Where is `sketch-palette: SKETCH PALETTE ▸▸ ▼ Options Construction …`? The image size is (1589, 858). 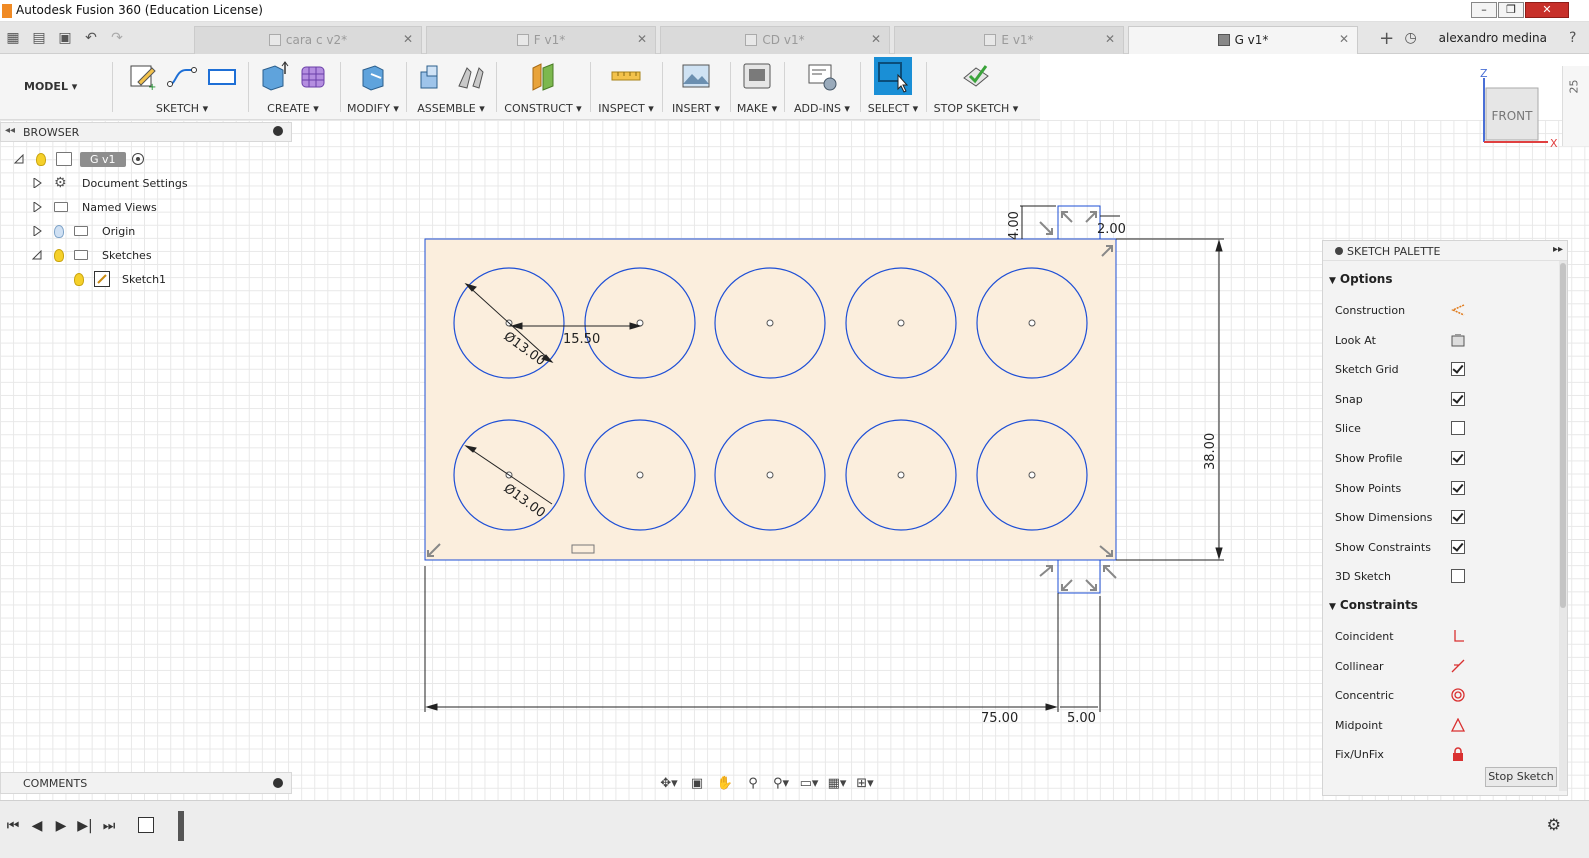
sketch-palette: SKETCH PALETTE ▸▸ ▼ Options Construction … is located at coordinates (1445, 518).